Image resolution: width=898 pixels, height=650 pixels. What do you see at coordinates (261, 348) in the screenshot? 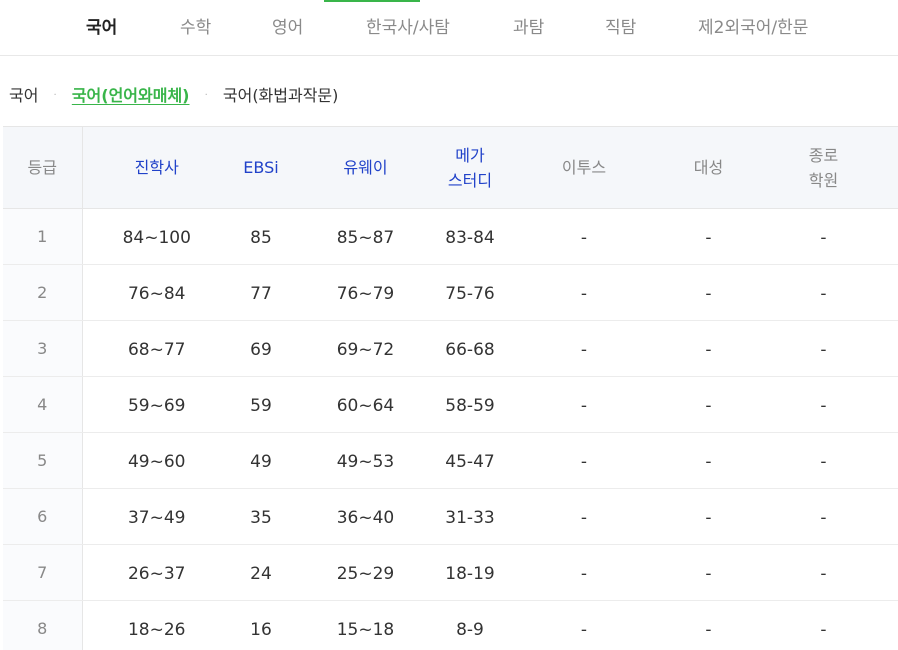
I see `cell-ebsi: 69` at bounding box center [261, 348].